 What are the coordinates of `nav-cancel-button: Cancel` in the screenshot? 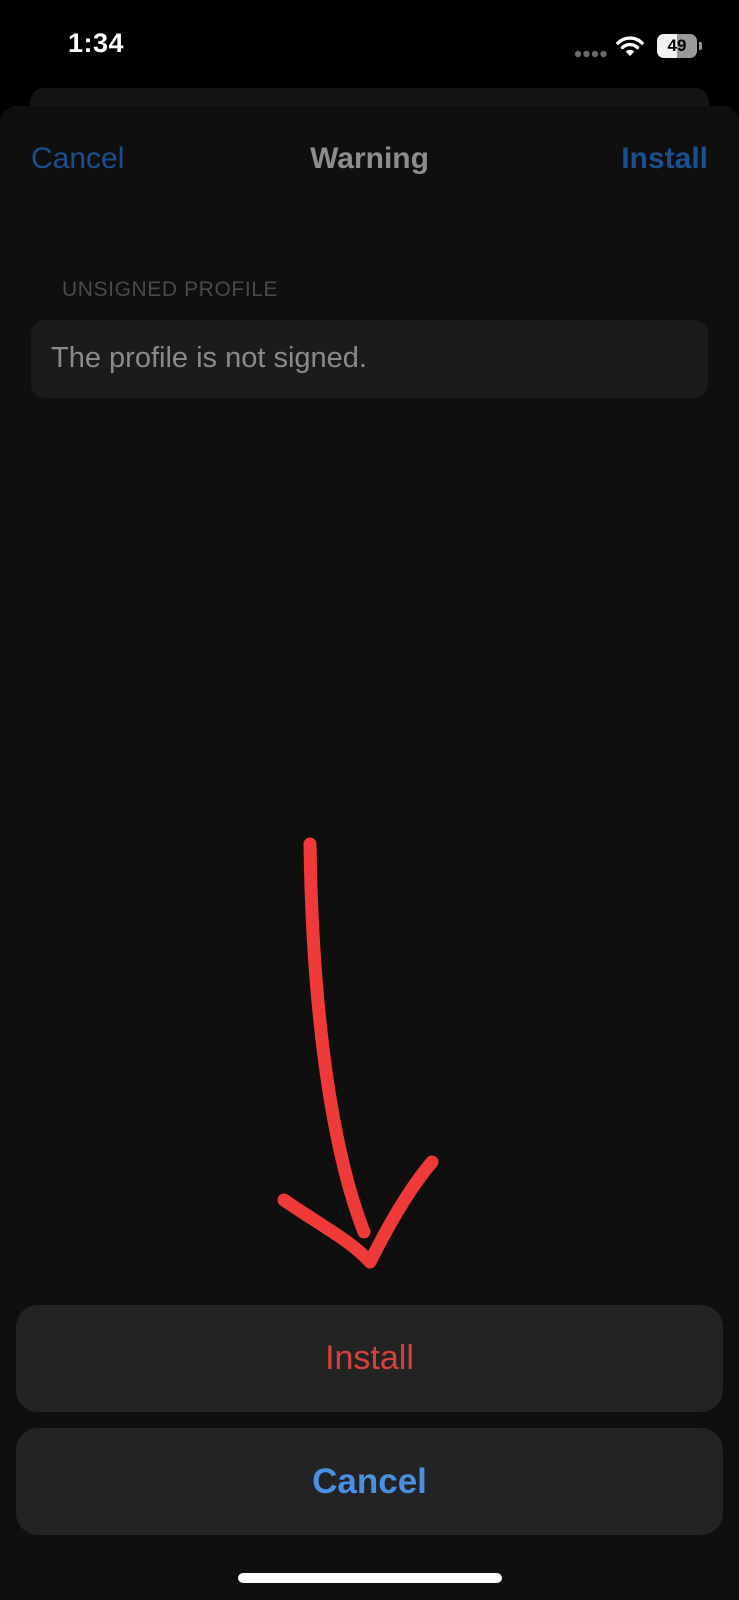 It's located at (77, 159).